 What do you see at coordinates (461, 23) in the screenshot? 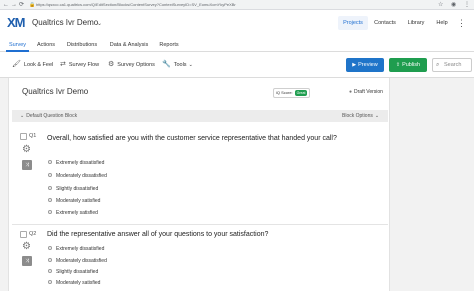
I see `more-icon: ⋮` at bounding box center [461, 23].